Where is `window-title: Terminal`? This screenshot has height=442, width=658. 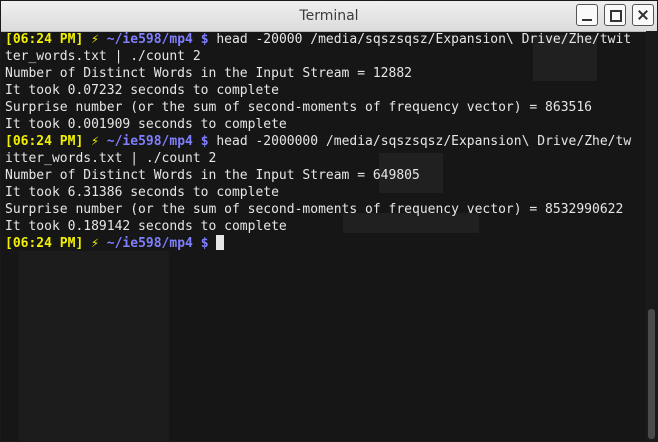
window-title: Terminal is located at coordinates (329, 16).